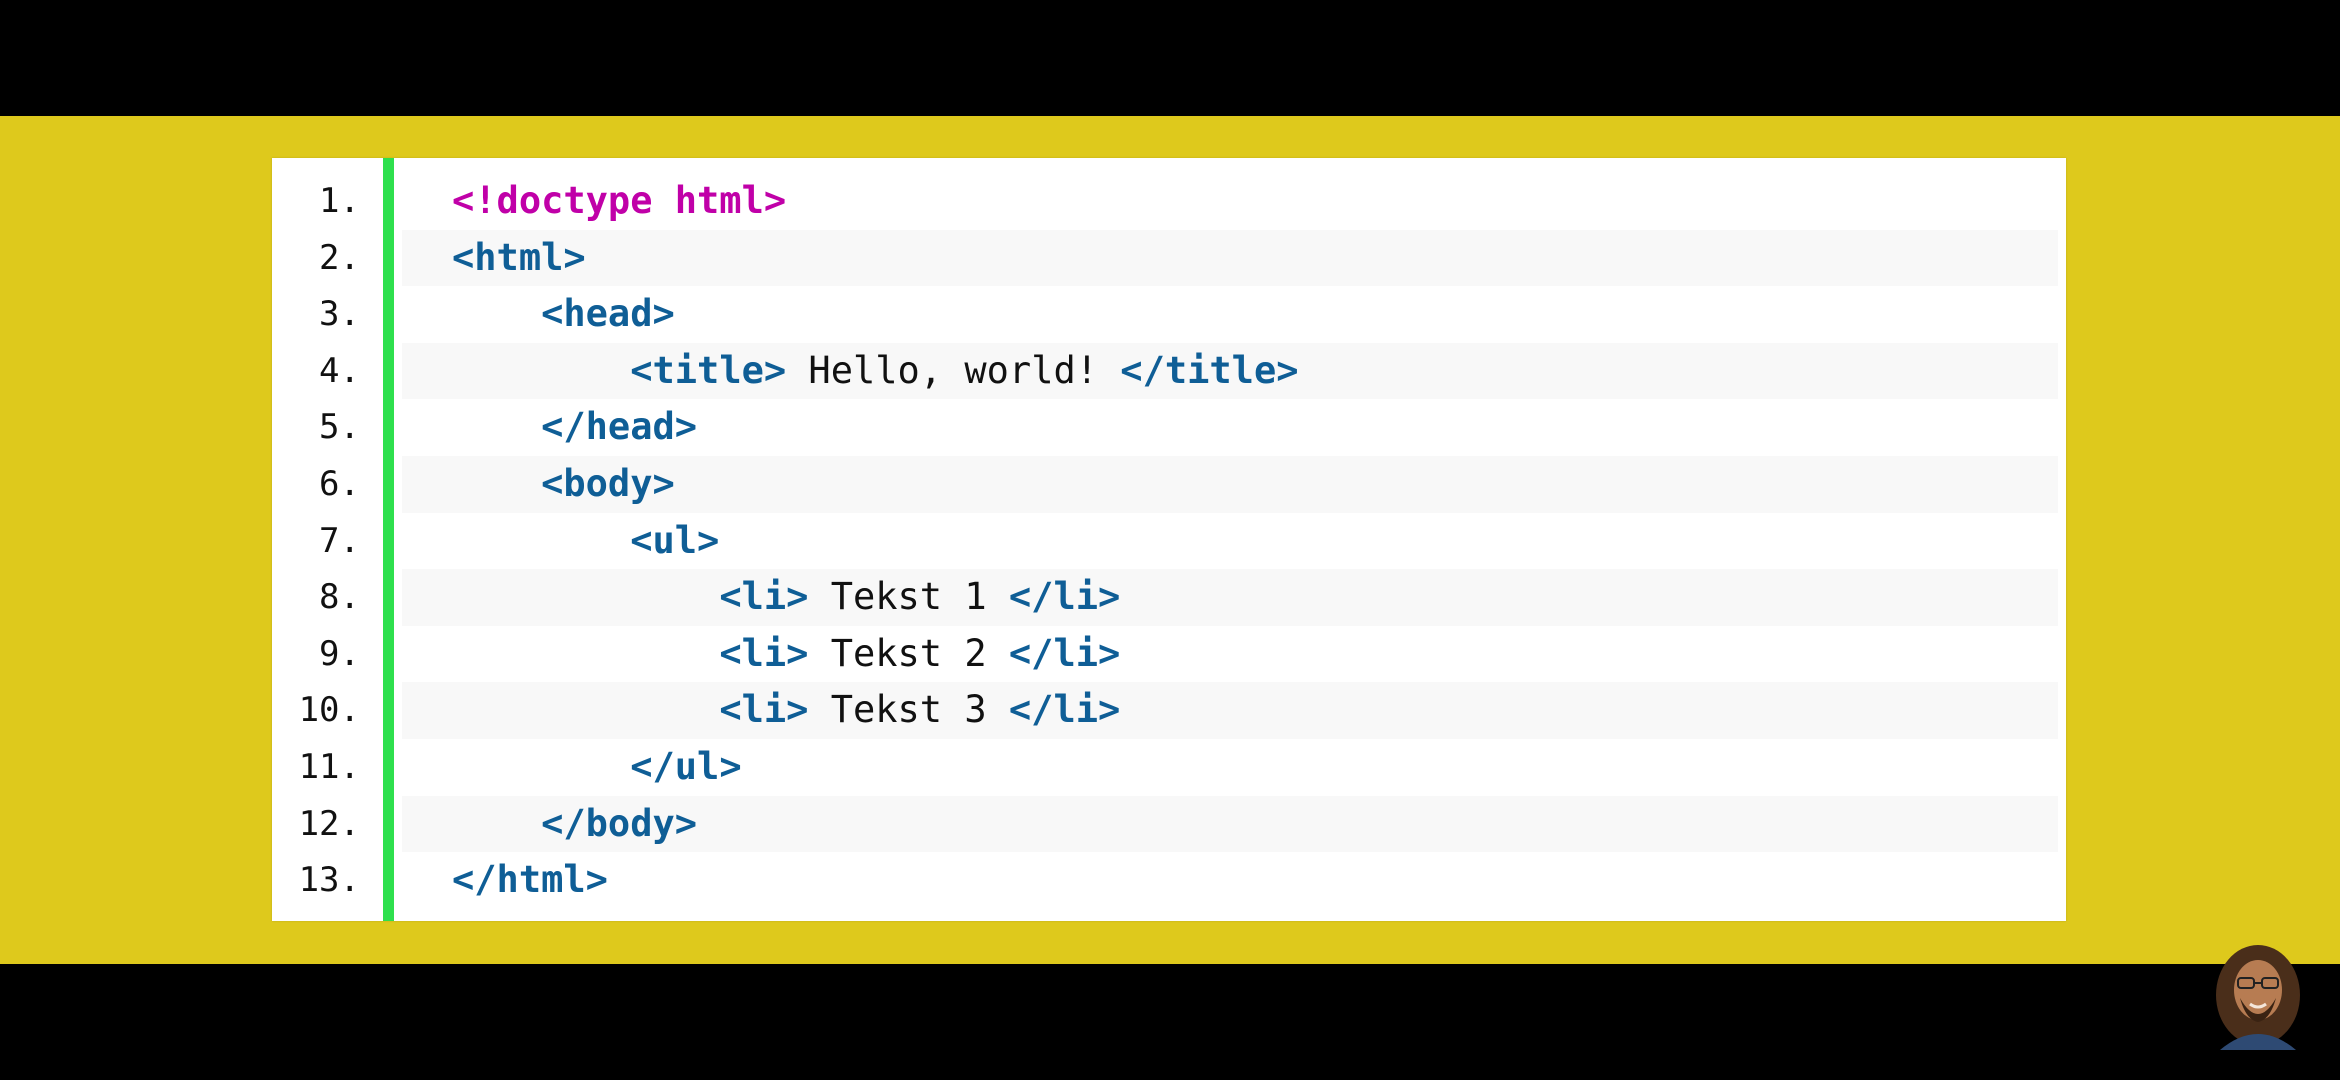  Describe the element at coordinates (597, 767) in the screenshot. I see `code-text: </ul>` at that location.